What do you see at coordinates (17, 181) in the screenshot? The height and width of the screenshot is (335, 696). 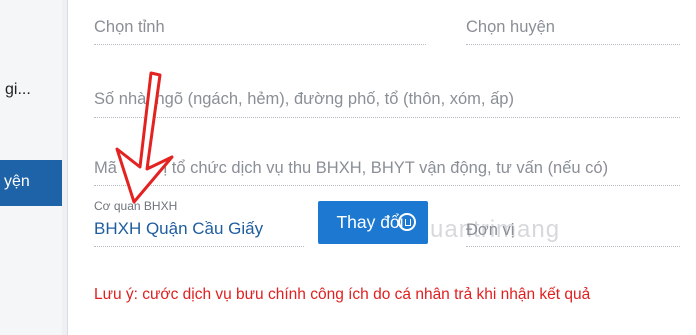 I see `sidebar-item-label: yện` at bounding box center [17, 181].